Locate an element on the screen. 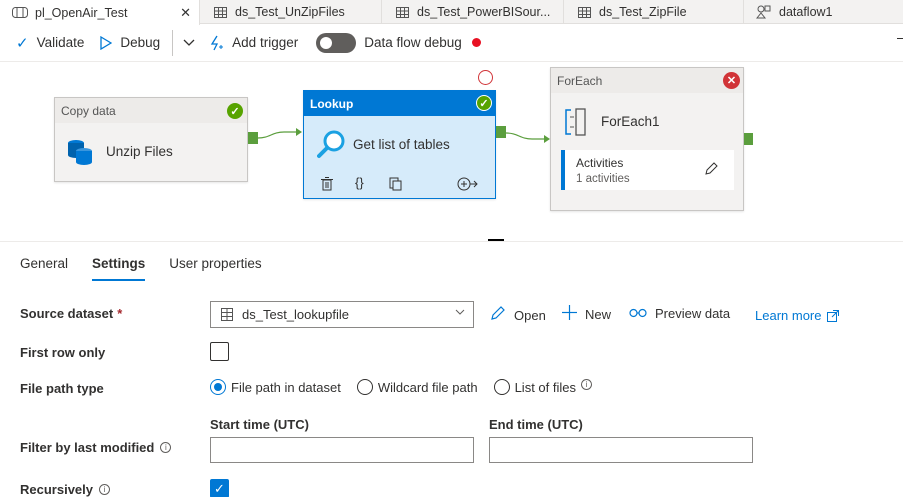 This screenshot has height=497, width=903. tab-pipeline: pl_OpenAir_Test ✕ is located at coordinates (100, 12).